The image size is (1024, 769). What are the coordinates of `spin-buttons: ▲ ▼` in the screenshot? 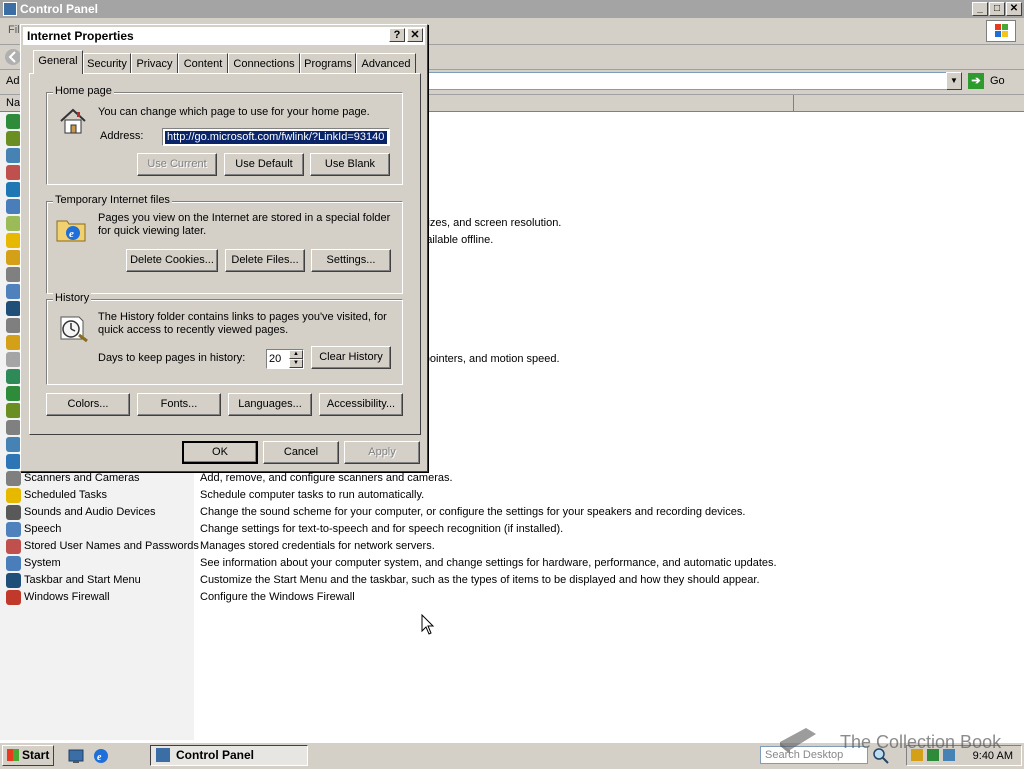 It's located at (296, 359).